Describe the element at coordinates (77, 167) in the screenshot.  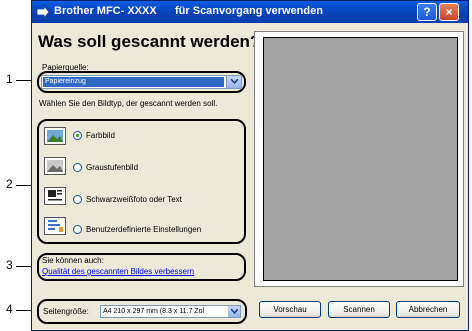
I see `radio-graustufenbild` at that location.